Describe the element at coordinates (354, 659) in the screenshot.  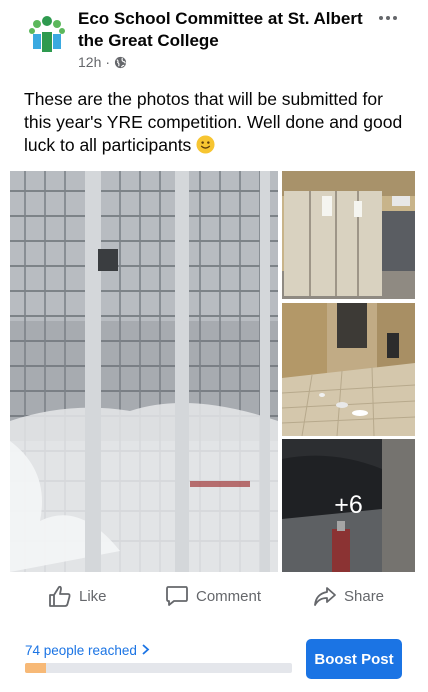
I see `boost-post-button: Boost Post` at that location.